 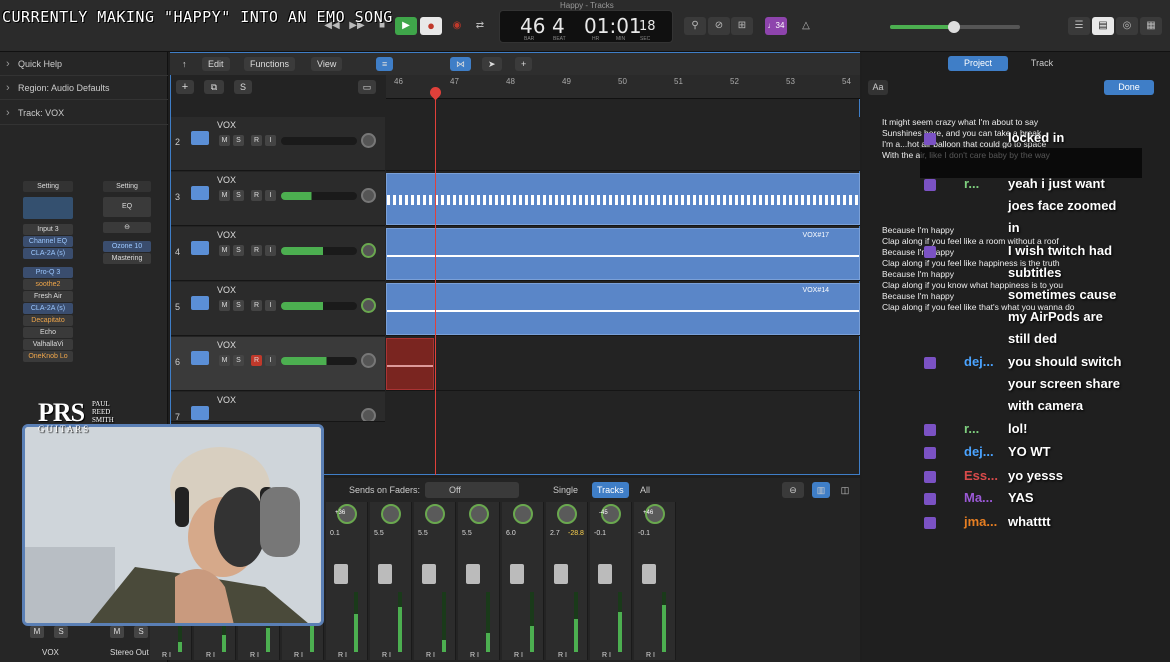 I want to click on playhead, so click(x=435, y=282).